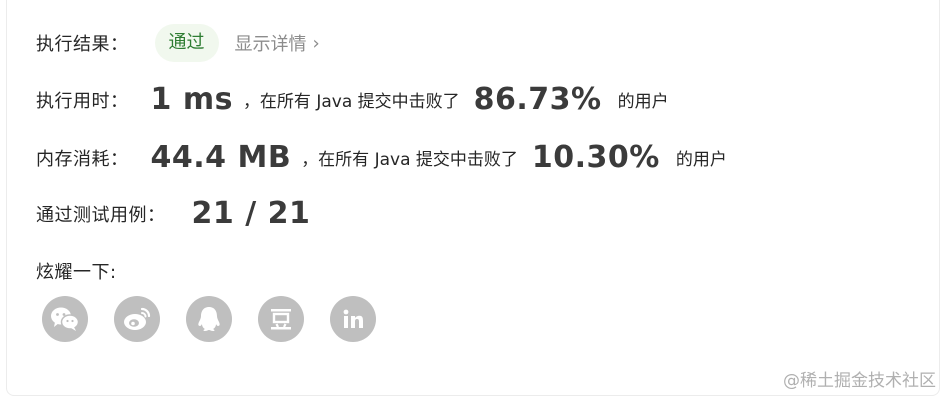 Image resolution: width=946 pixels, height=402 pixels. I want to click on tests-label: 通过测试用例：, so click(101, 215).